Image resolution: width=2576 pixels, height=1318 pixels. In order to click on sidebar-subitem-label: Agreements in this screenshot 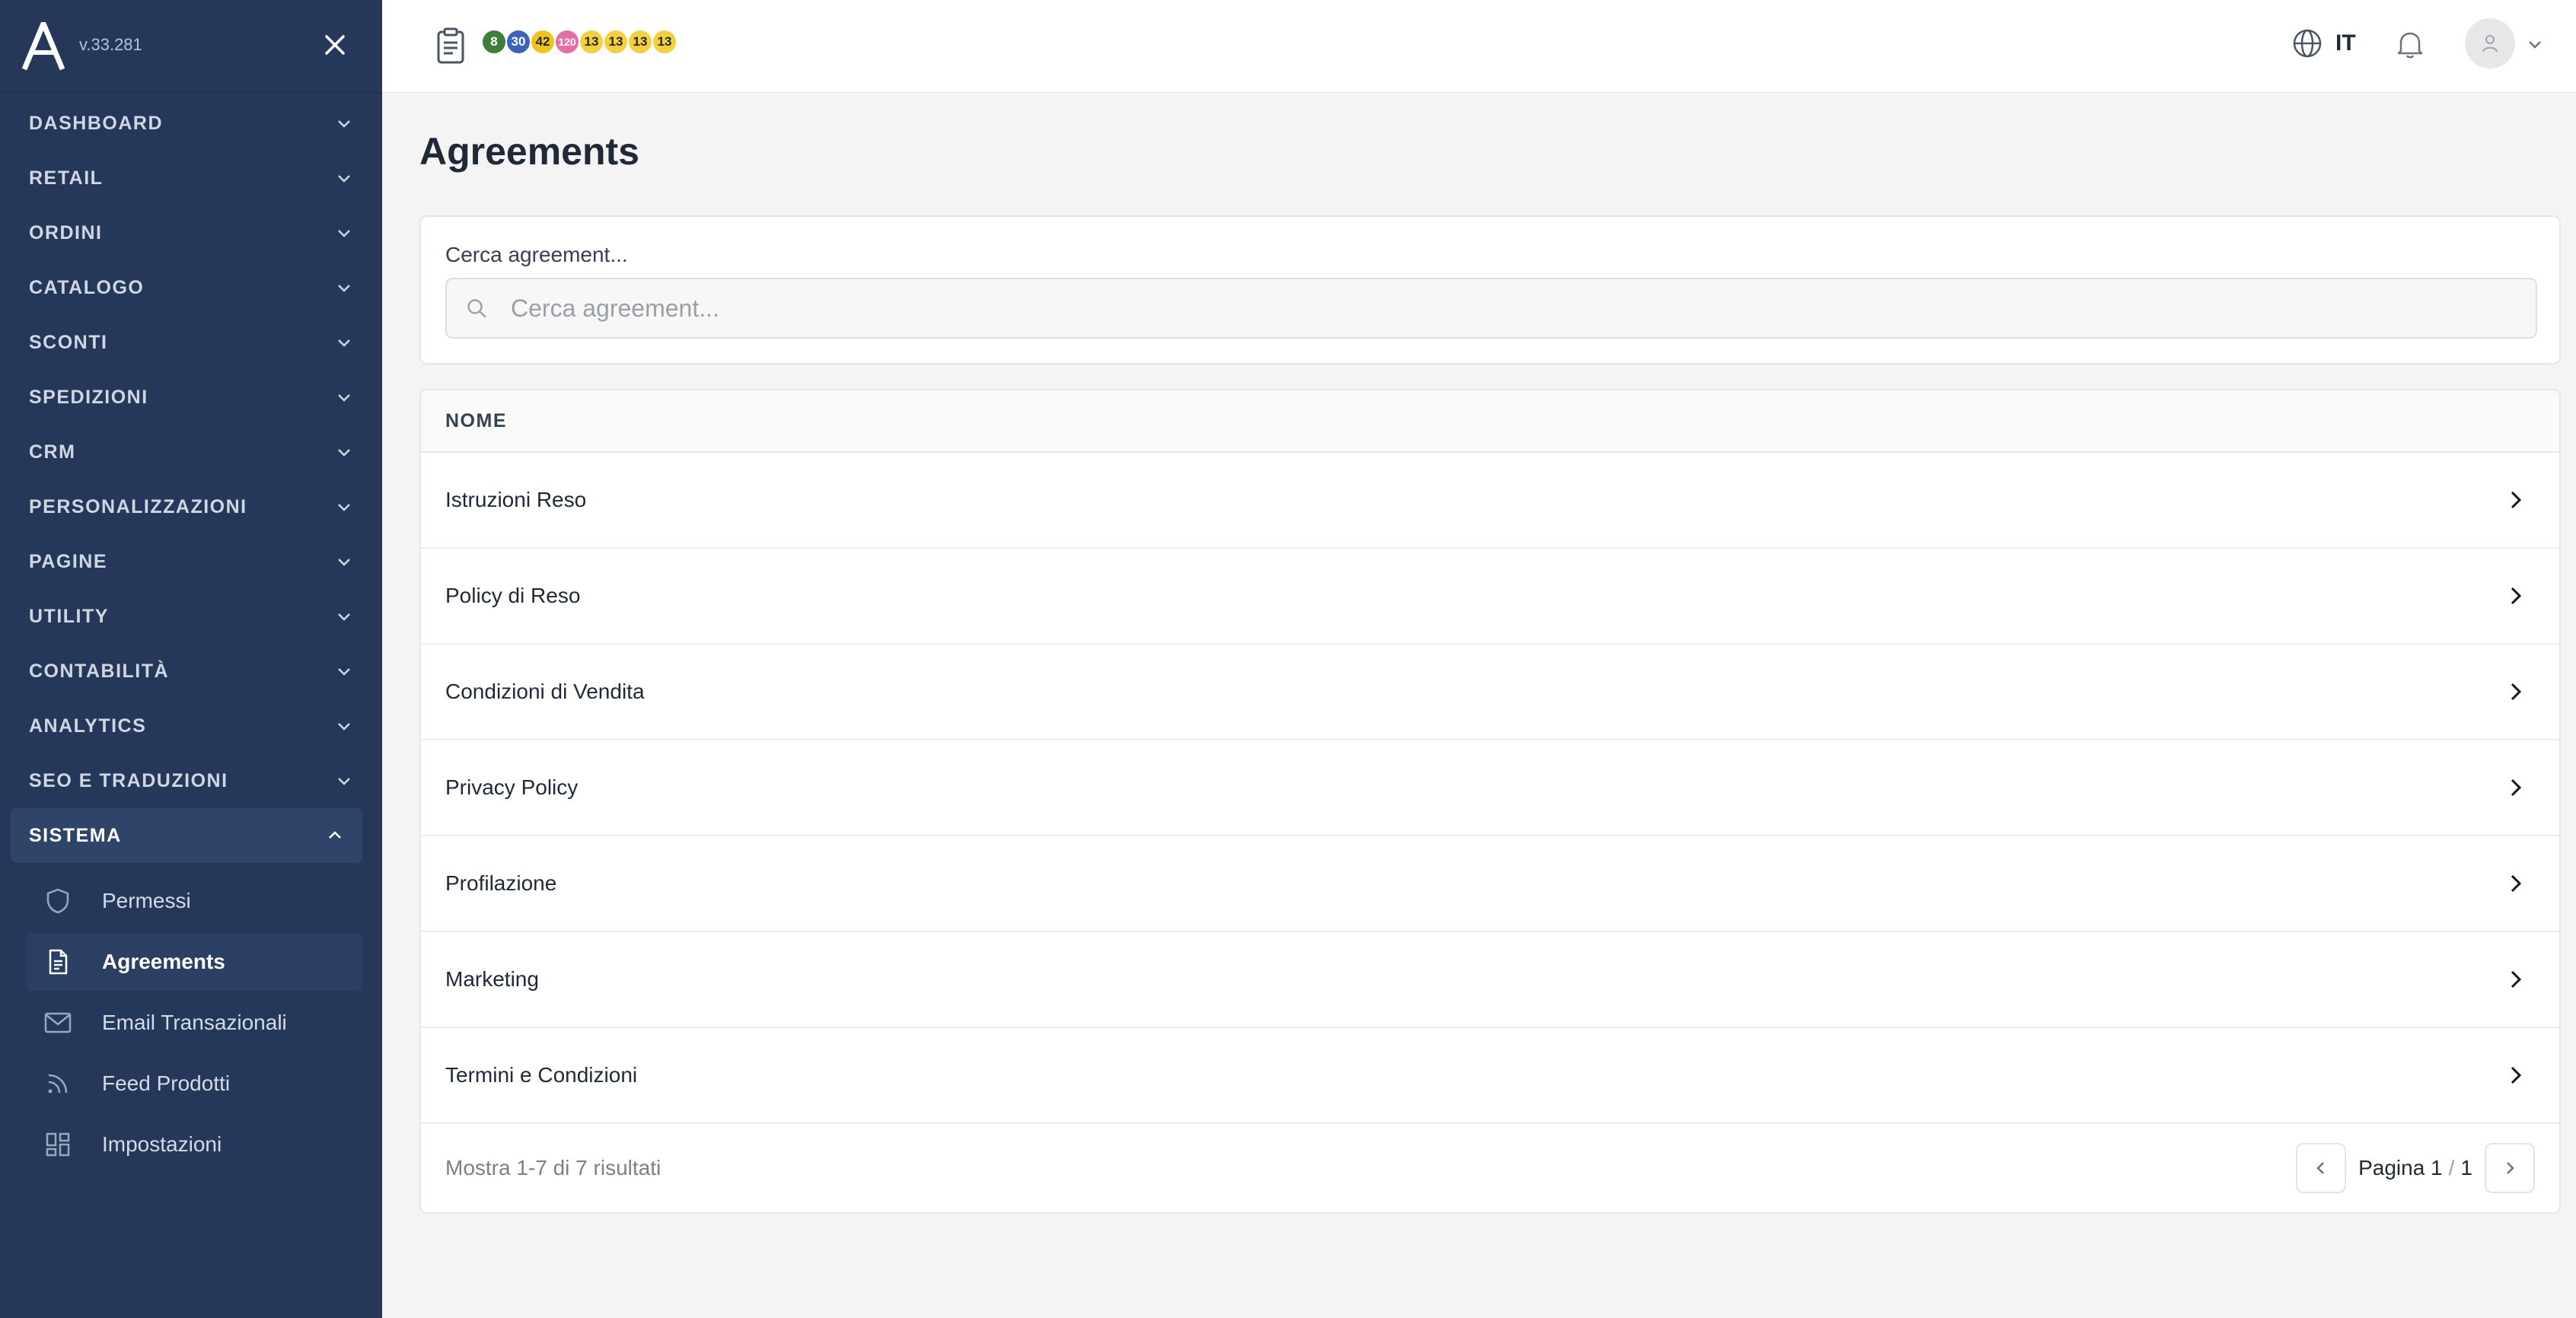, I will do `click(163, 961)`.